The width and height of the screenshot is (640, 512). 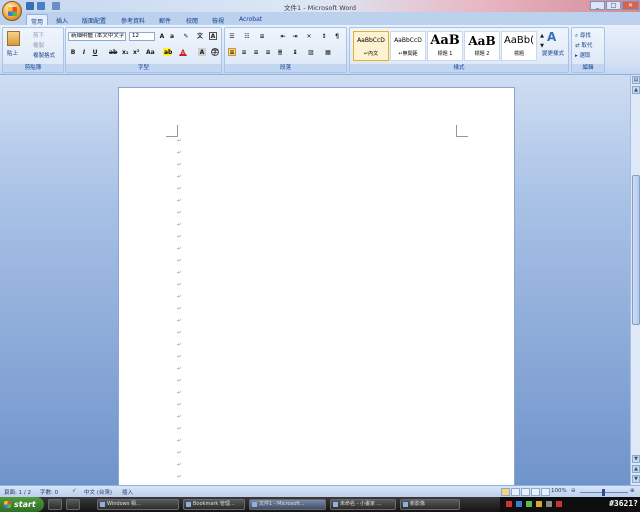 What do you see at coordinates (136, 52) in the screenshot?
I see `superscript-button: x²` at bounding box center [136, 52].